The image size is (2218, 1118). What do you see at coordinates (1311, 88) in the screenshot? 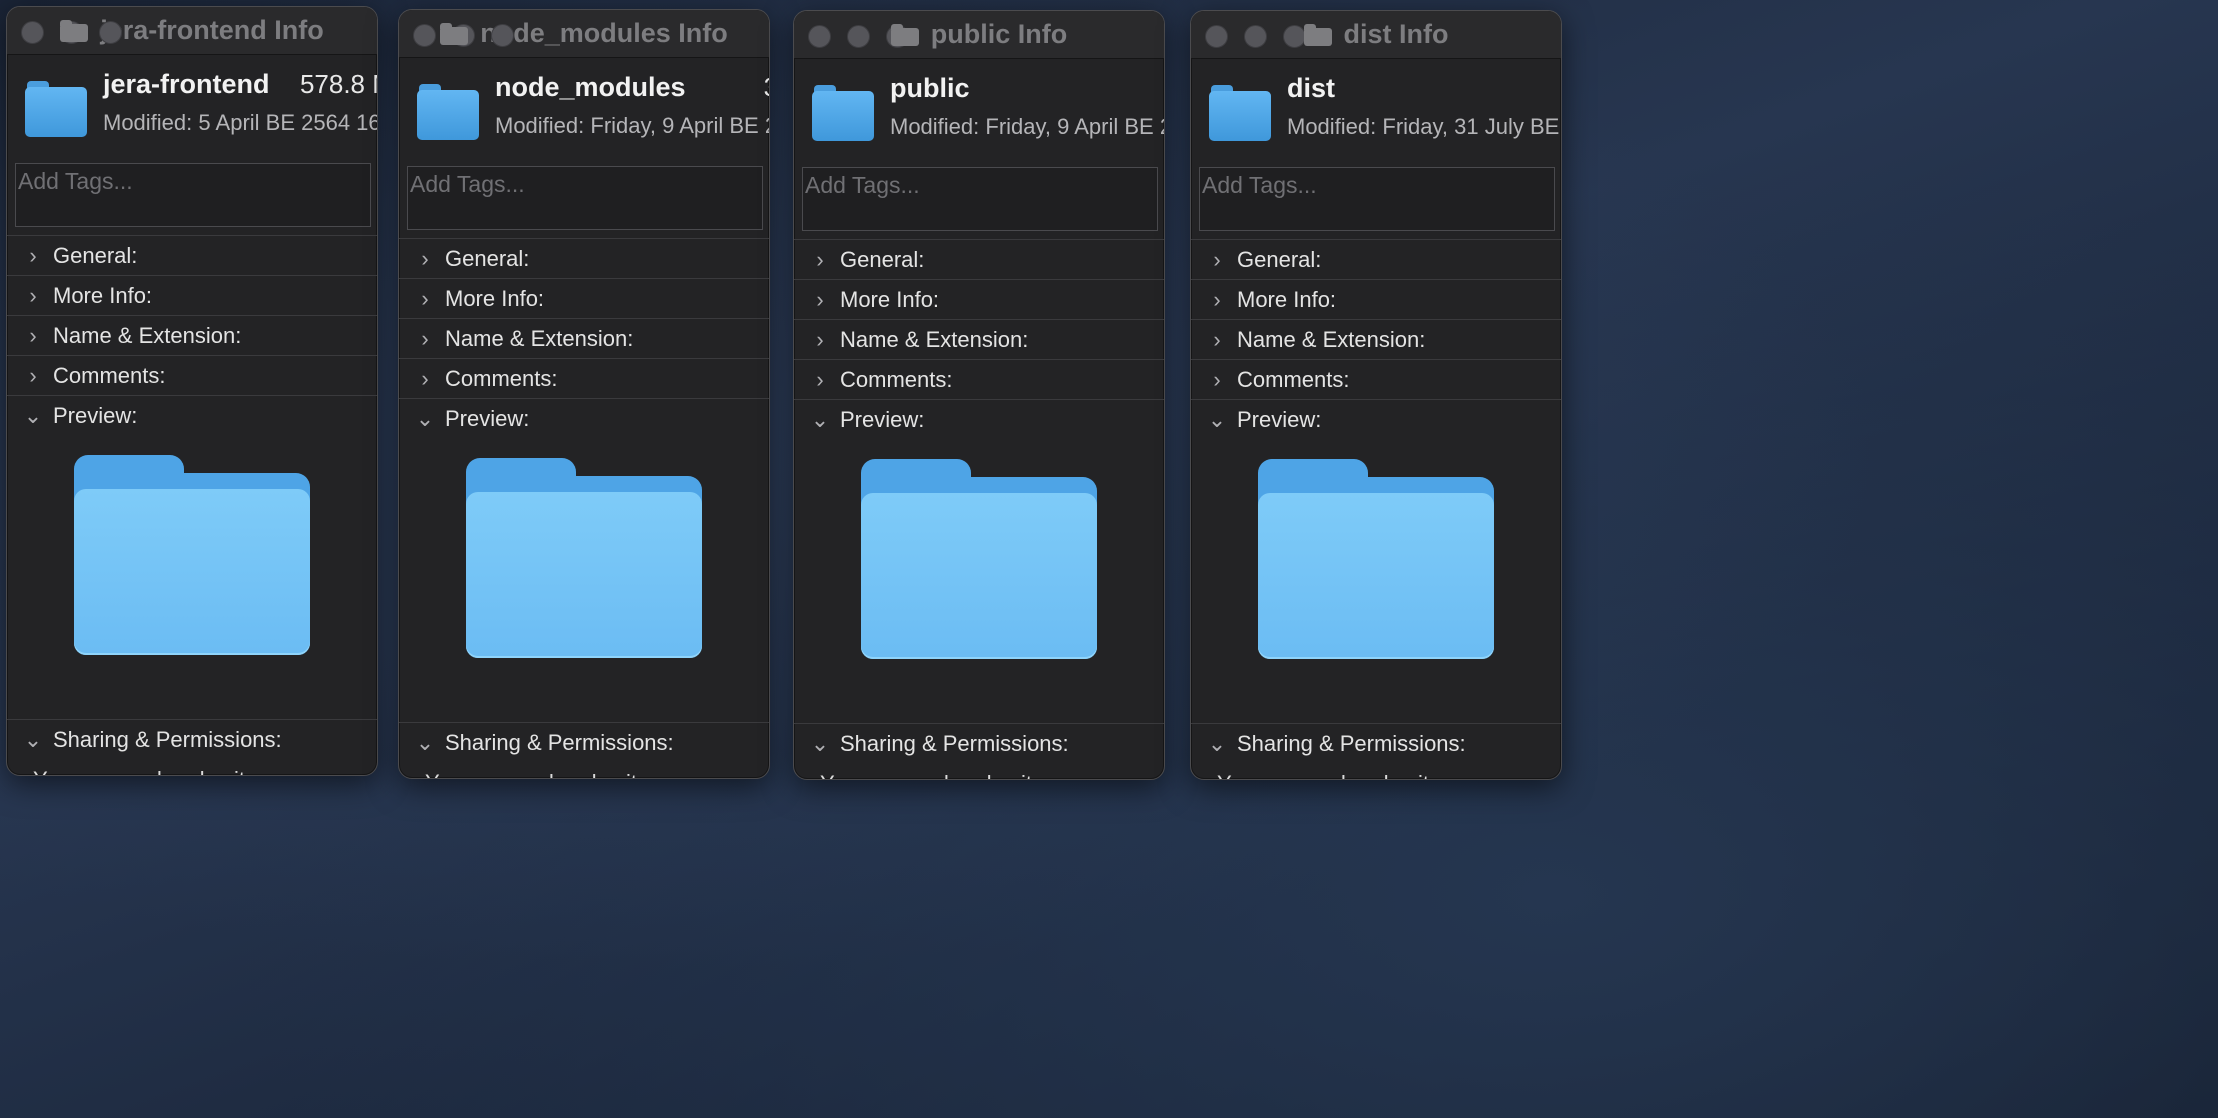
I see `item-name: dist` at bounding box center [1311, 88].